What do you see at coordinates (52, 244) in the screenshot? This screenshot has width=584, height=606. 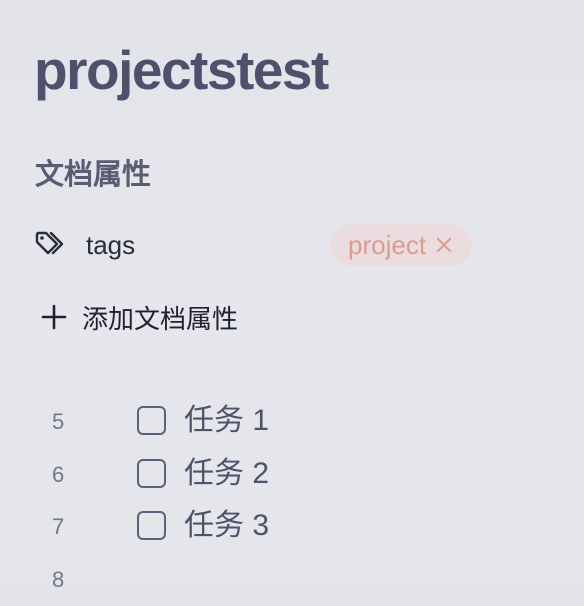 I see `tags-icon` at bounding box center [52, 244].